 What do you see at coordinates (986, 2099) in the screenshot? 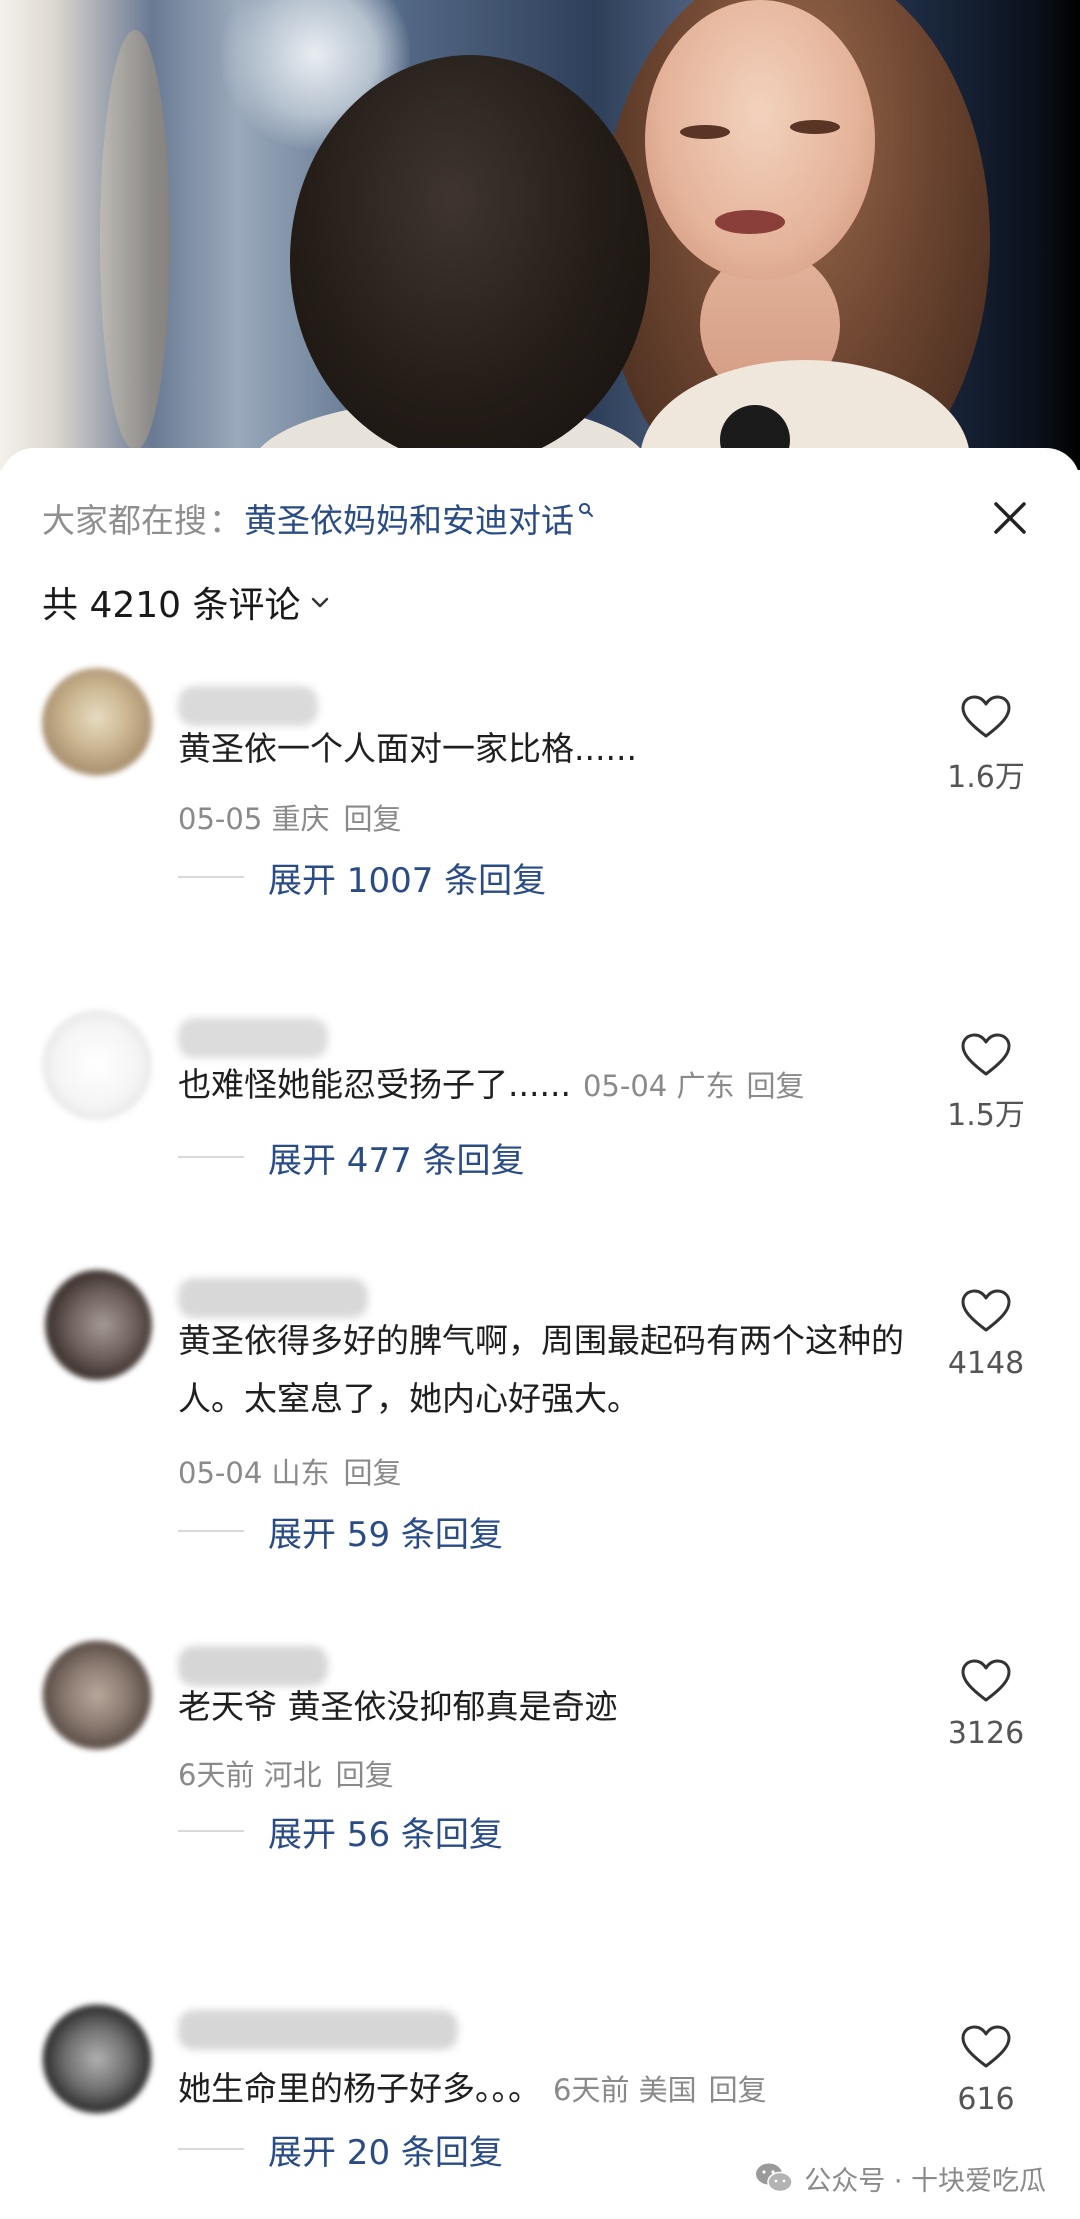
I see `like-count: 616` at bounding box center [986, 2099].